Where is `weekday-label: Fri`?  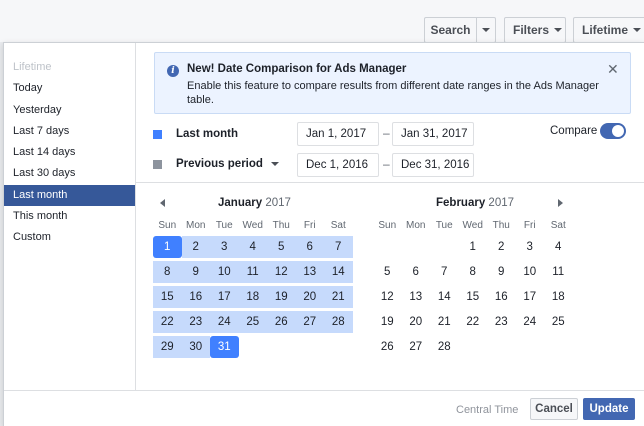
weekday-label: Fri is located at coordinates (309, 225).